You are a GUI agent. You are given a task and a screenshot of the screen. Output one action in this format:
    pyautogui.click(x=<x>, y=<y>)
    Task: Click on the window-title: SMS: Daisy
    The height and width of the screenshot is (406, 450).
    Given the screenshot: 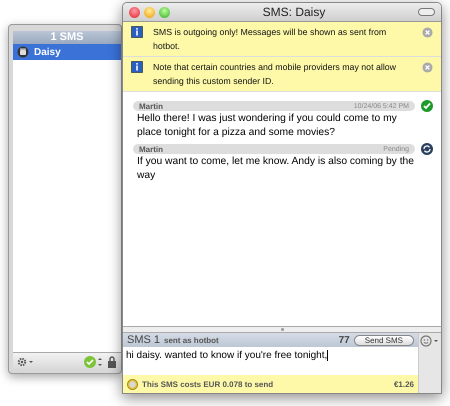 What is the action you would take?
    pyautogui.click(x=294, y=12)
    